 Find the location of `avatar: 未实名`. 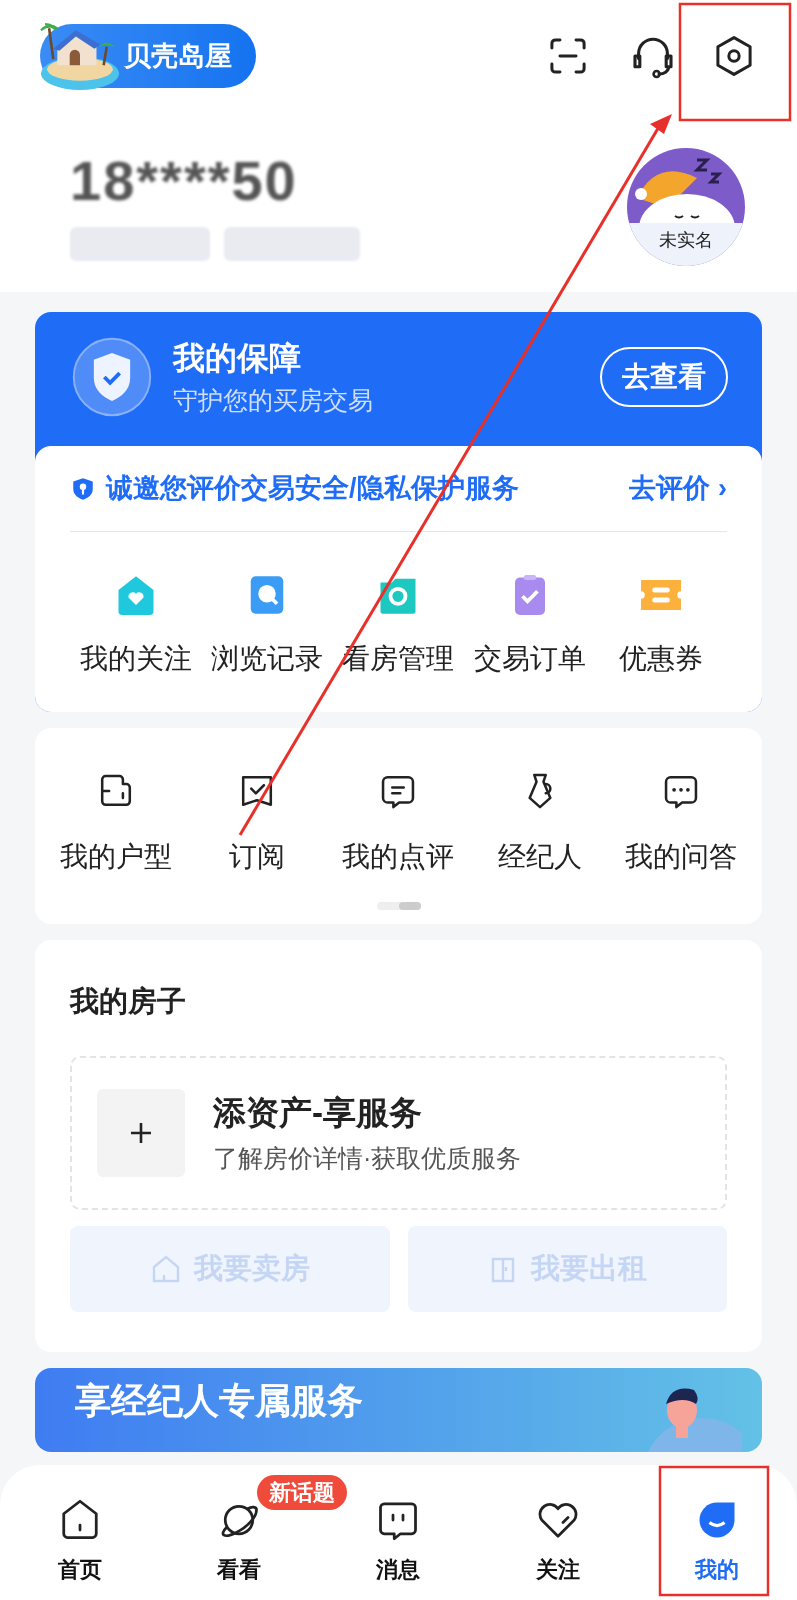

avatar: 未实名 is located at coordinates (686, 207).